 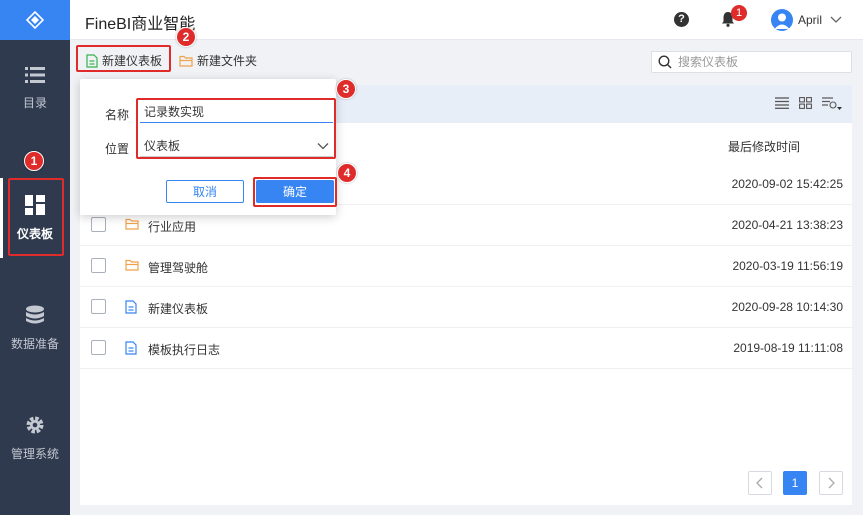 What do you see at coordinates (35, 218) in the screenshot?
I see `sidebar-item-dashboard: 仪表板` at bounding box center [35, 218].